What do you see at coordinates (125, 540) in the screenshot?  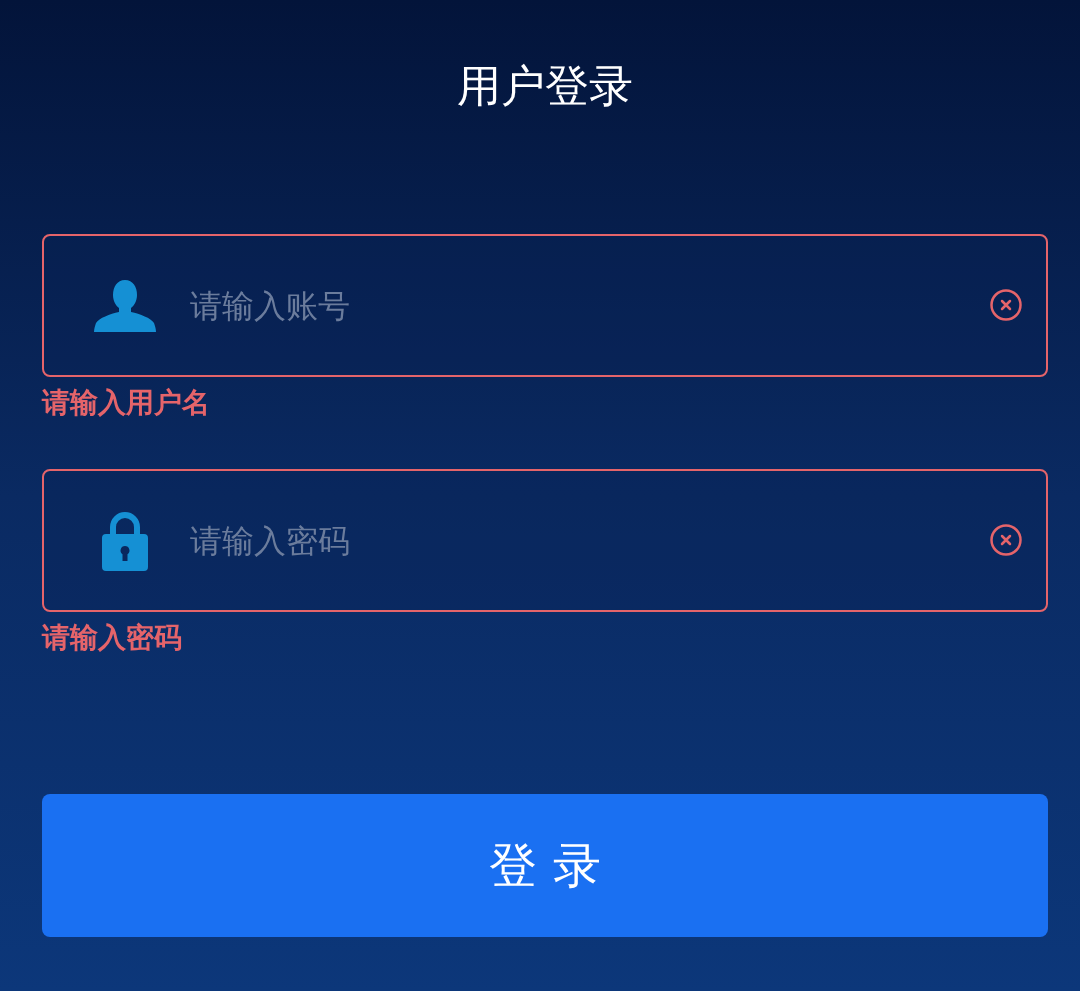 I see `padlock-icon` at bounding box center [125, 540].